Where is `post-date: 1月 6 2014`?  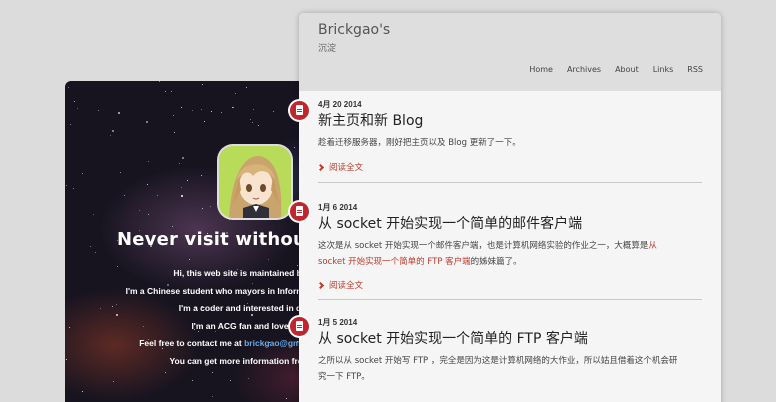 post-date: 1月 6 2014 is located at coordinates (338, 207).